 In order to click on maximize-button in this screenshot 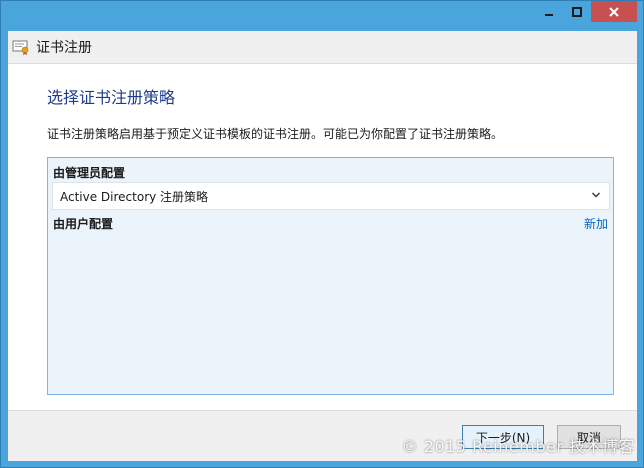, I will do `click(577, 11)`.